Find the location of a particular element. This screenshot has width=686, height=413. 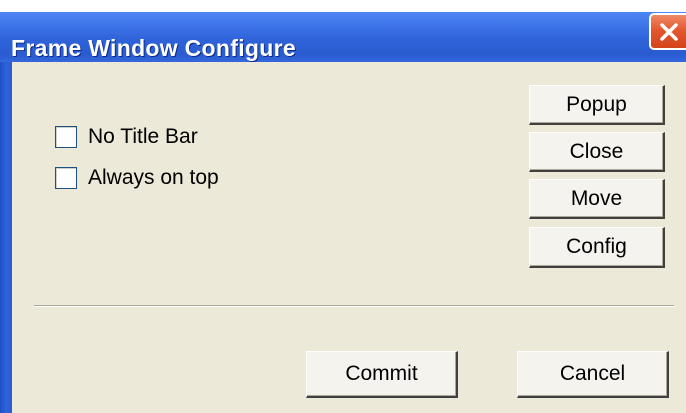

no-title-bar-checkbox is located at coordinates (66, 137).